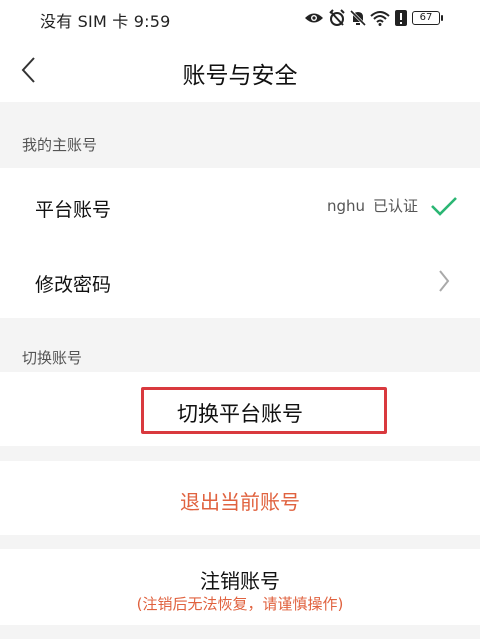  What do you see at coordinates (60, 145) in the screenshot?
I see `section-label-main-account: 我的主账号` at bounding box center [60, 145].